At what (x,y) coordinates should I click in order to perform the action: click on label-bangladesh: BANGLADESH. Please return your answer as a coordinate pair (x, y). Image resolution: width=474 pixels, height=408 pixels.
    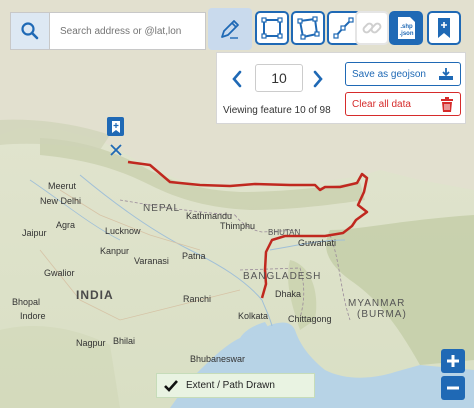
    Looking at the image, I should click on (282, 276).